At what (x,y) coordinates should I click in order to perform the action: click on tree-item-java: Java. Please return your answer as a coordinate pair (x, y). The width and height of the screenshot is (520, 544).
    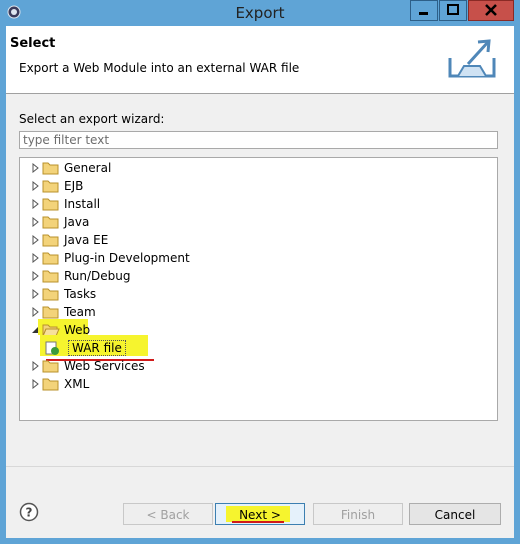
    Looking at the image, I should click on (59, 222).